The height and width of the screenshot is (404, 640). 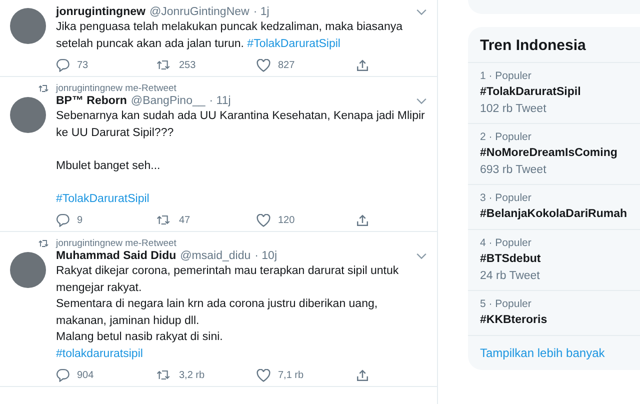 I want to click on user-name: jonrugintingnew, so click(x=101, y=12).